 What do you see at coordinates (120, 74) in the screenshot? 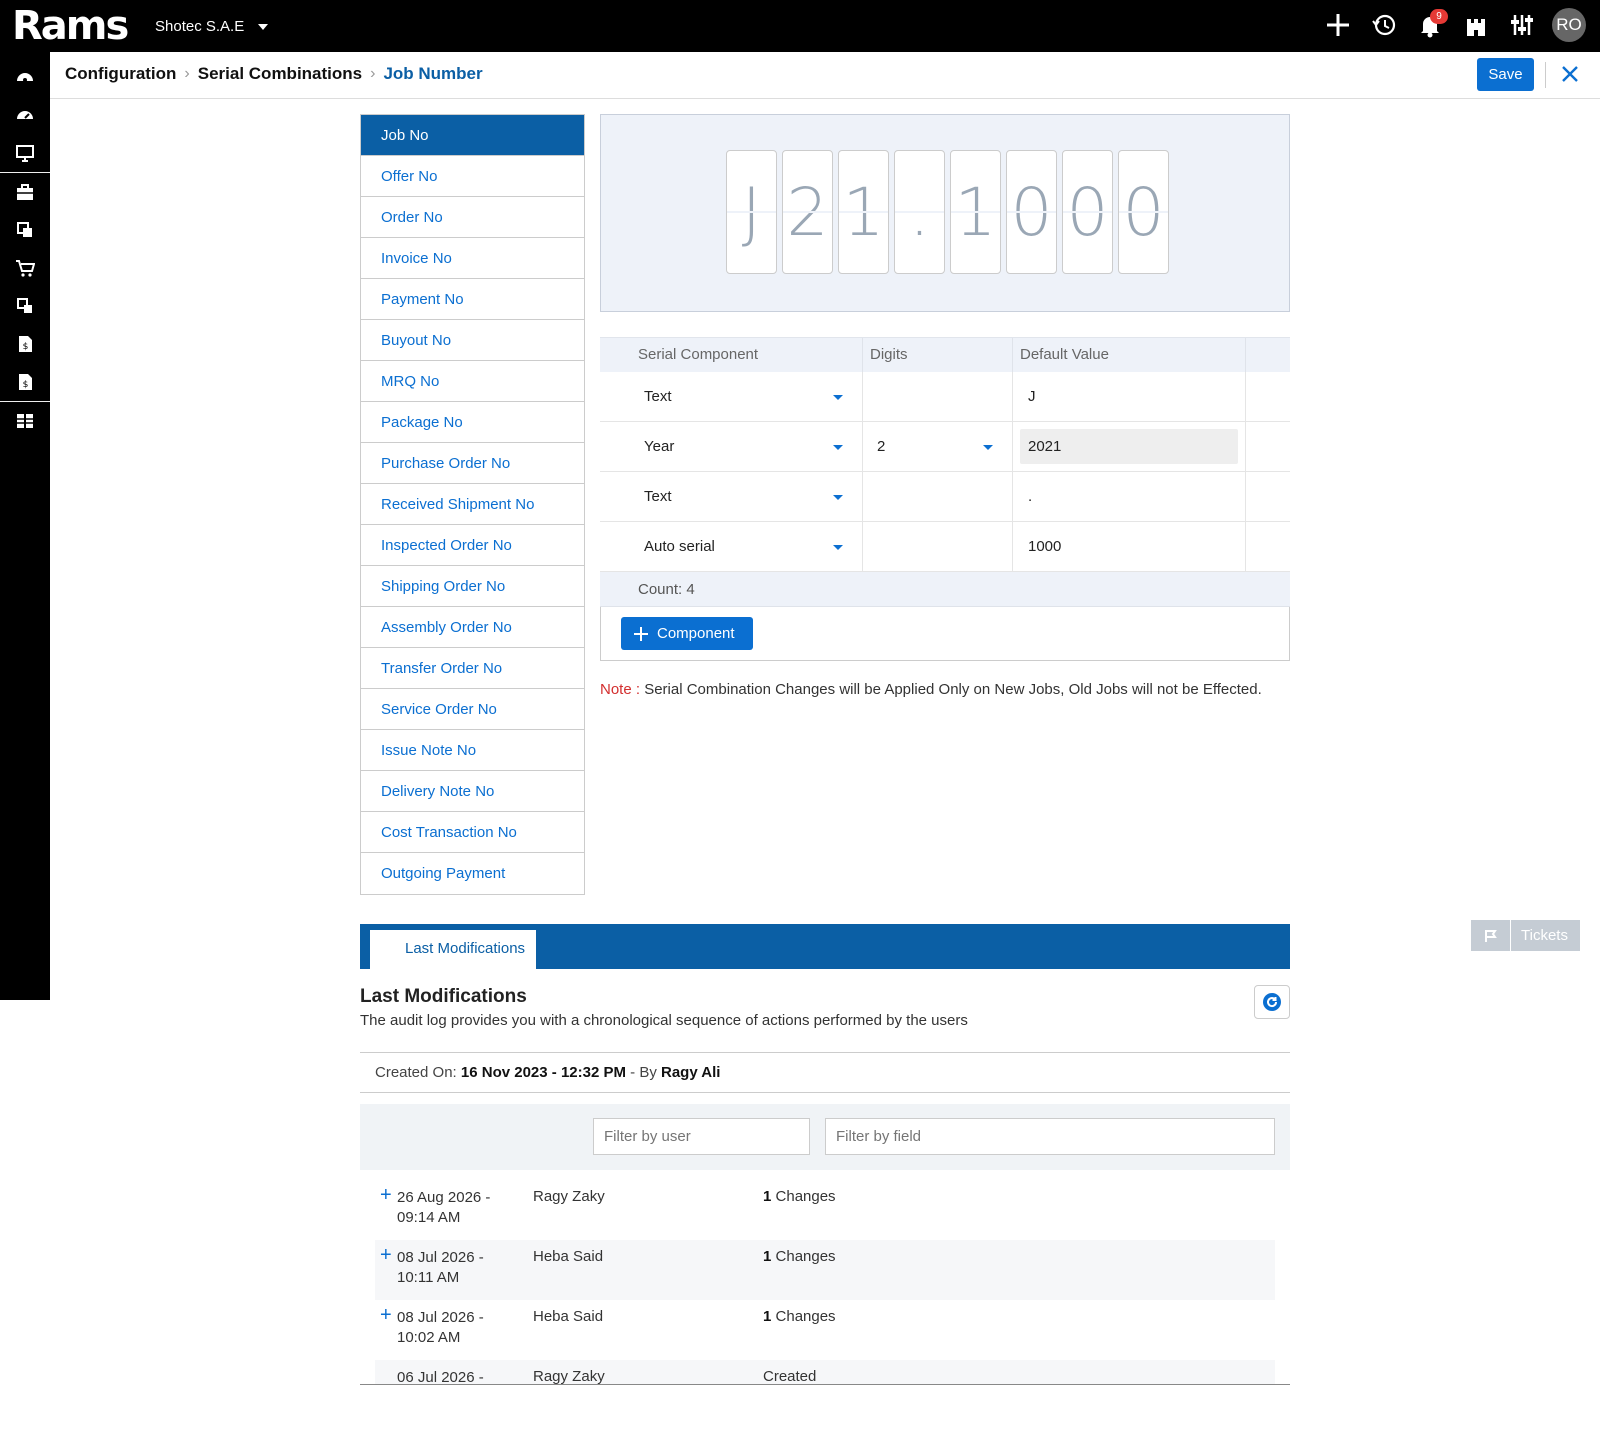
I see `breadcrumb-configuration: Configuration` at bounding box center [120, 74].